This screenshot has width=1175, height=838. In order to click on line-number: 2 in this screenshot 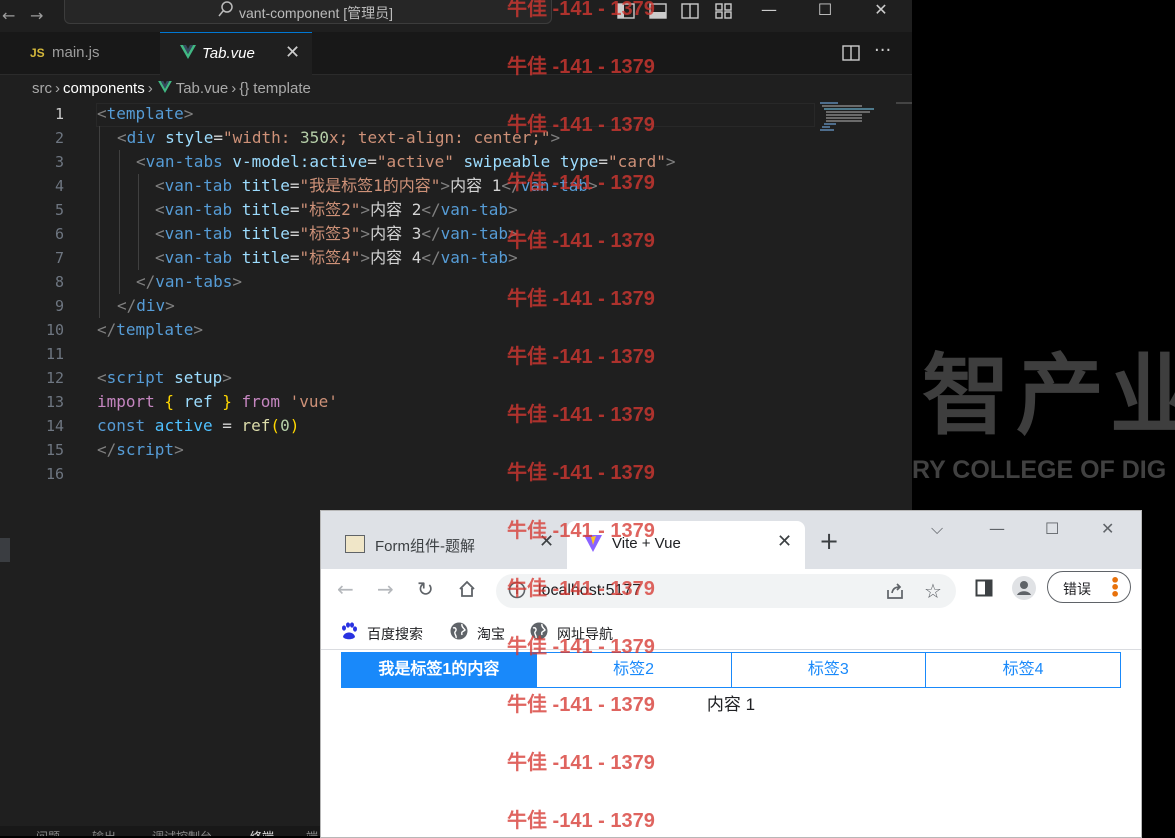, I will do `click(59, 138)`.